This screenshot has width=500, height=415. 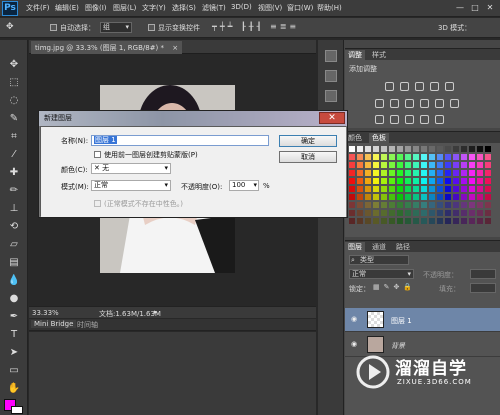 What do you see at coordinates (331, 96) in the screenshot?
I see `properties-panel-icon` at bounding box center [331, 96].